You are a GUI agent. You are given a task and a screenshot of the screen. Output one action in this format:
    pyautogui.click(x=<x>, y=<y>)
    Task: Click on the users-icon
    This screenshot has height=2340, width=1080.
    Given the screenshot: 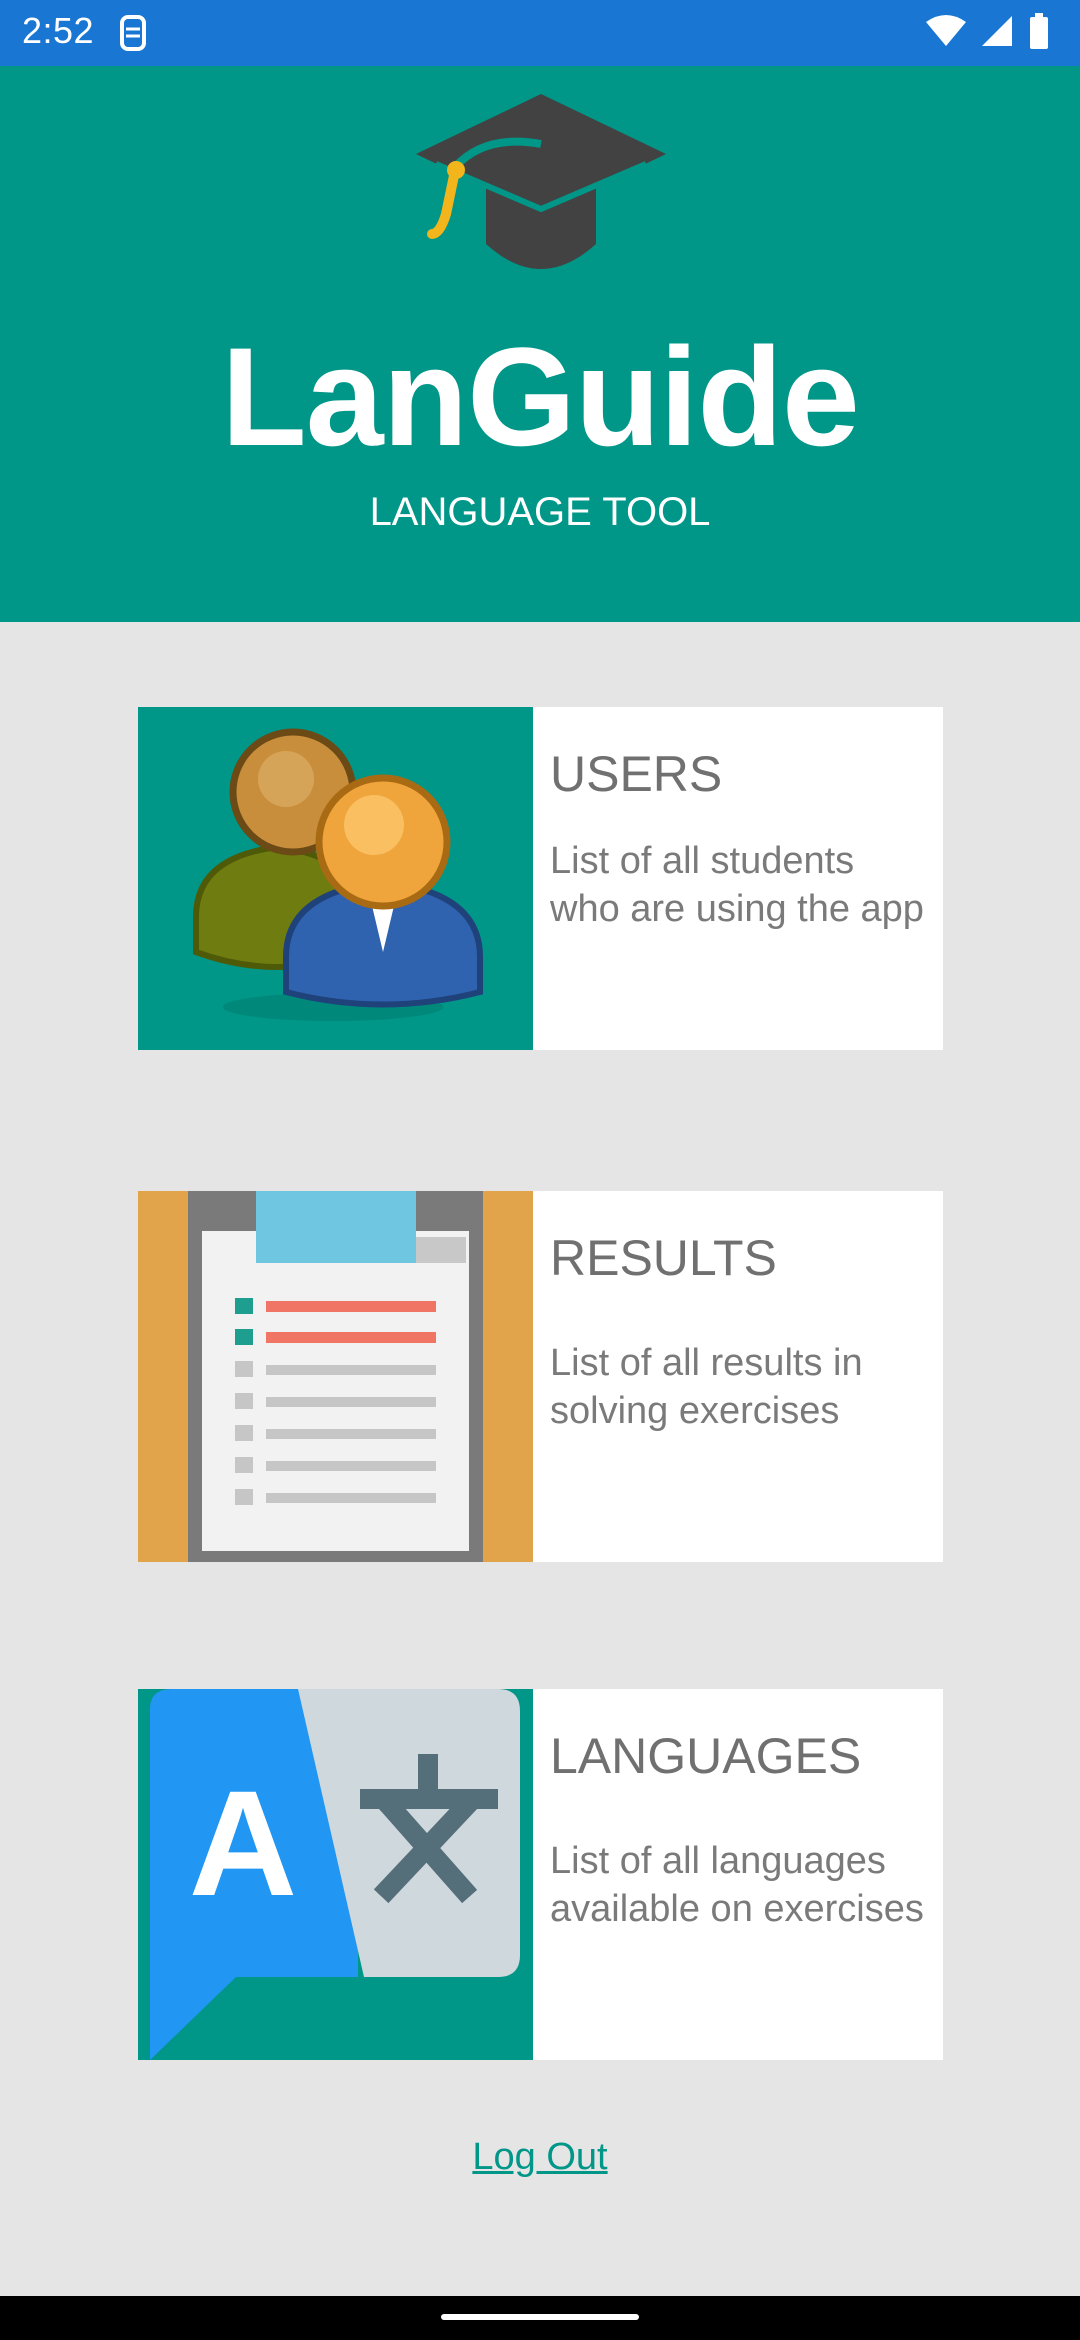 What is the action you would take?
    pyautogui.click(x=335, y=878)
    